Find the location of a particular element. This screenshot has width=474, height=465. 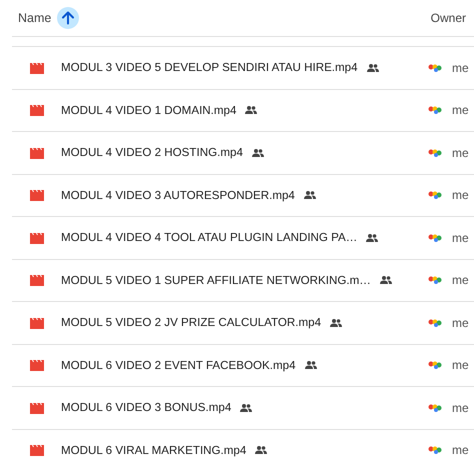

file-name: MODUL 5 VIDEO 2 JV PRIZE CALCULATOR.mp4 is located at coordinates (191, 323).